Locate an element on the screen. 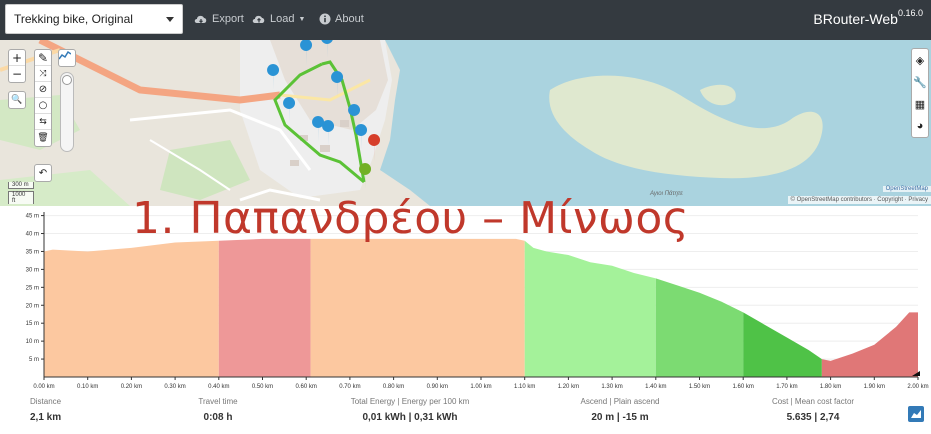 The height and width of the screenshot is (434, 931). x-tick-label: 0.60 km is located at coordinates (306, 387).